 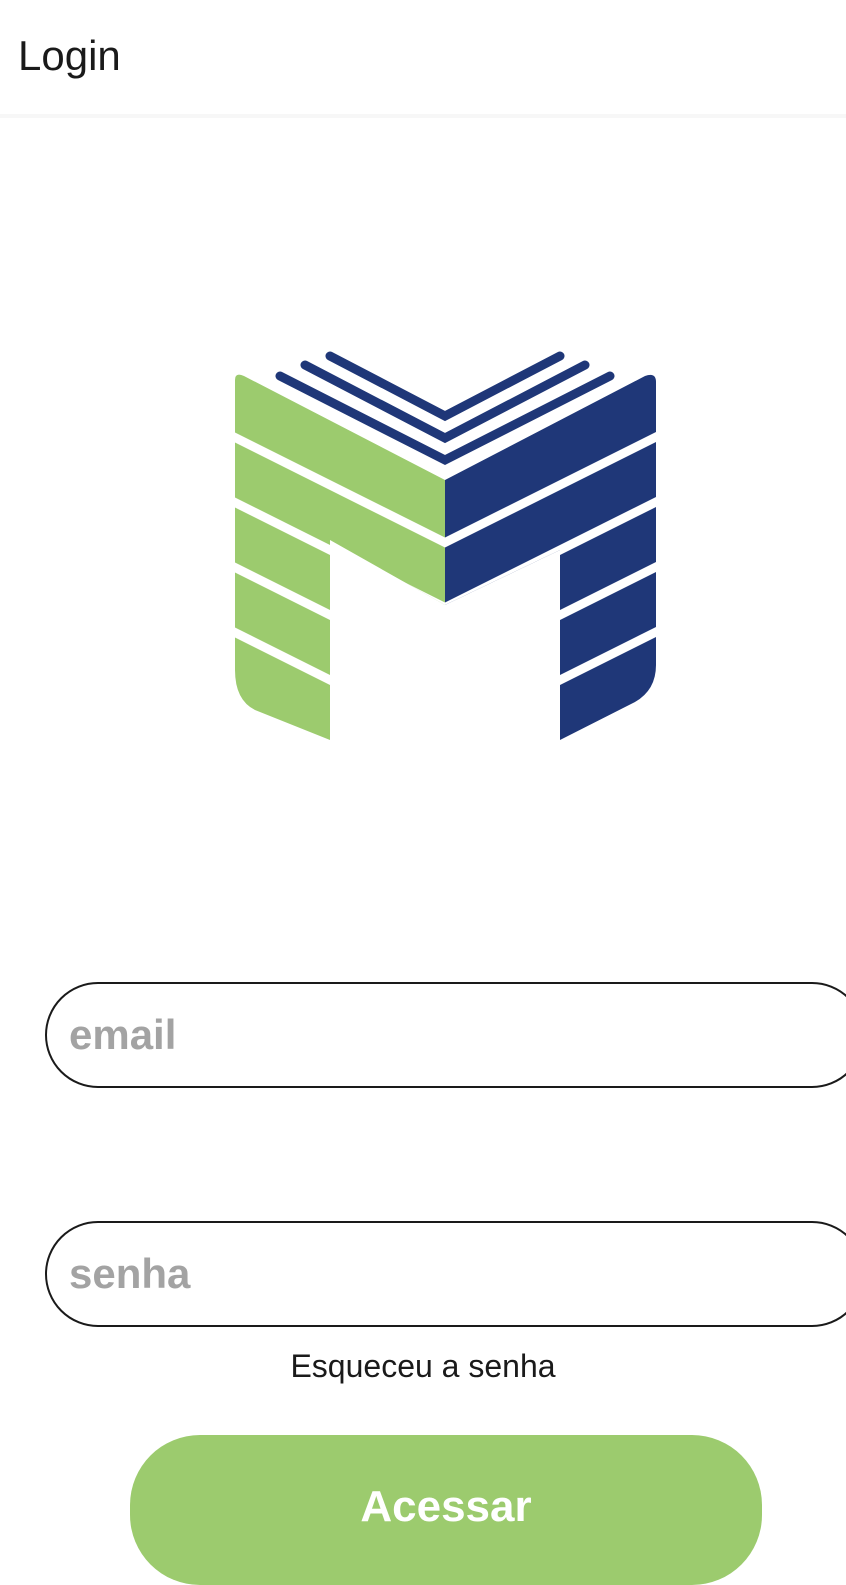 What do you see at coordinates (446, 1506) in the screenshot?
I see `submit-button-label: Acessar` at bounding box center [446, 1506].